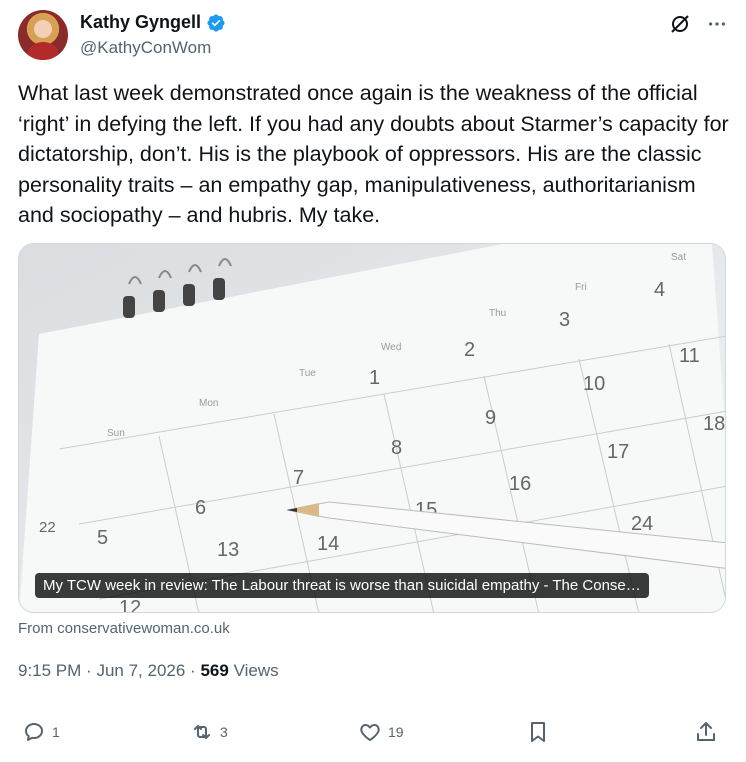  Describe the element at coordinates (370, 732) in the screenshot. I see `like-icon` at that location.